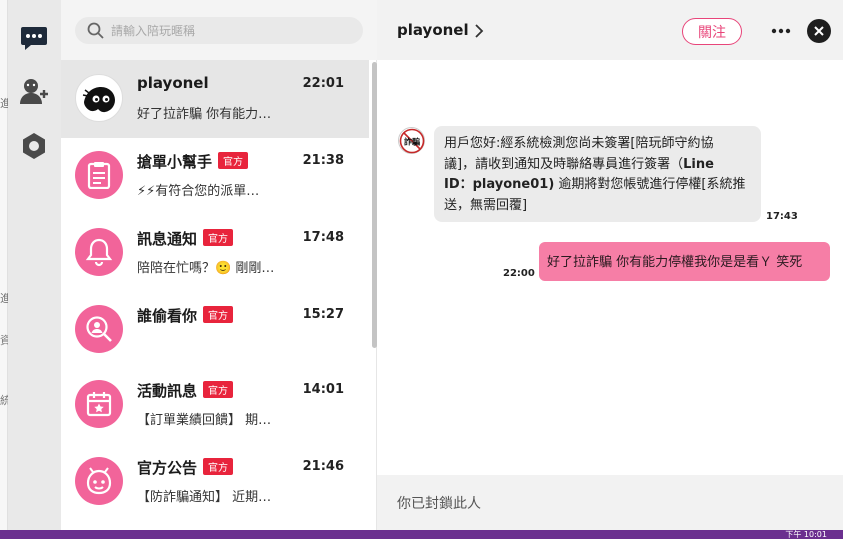  Describe the element at coordinates (99, 329) in the screenshot. I see `magnifier-person-icon` at that location.